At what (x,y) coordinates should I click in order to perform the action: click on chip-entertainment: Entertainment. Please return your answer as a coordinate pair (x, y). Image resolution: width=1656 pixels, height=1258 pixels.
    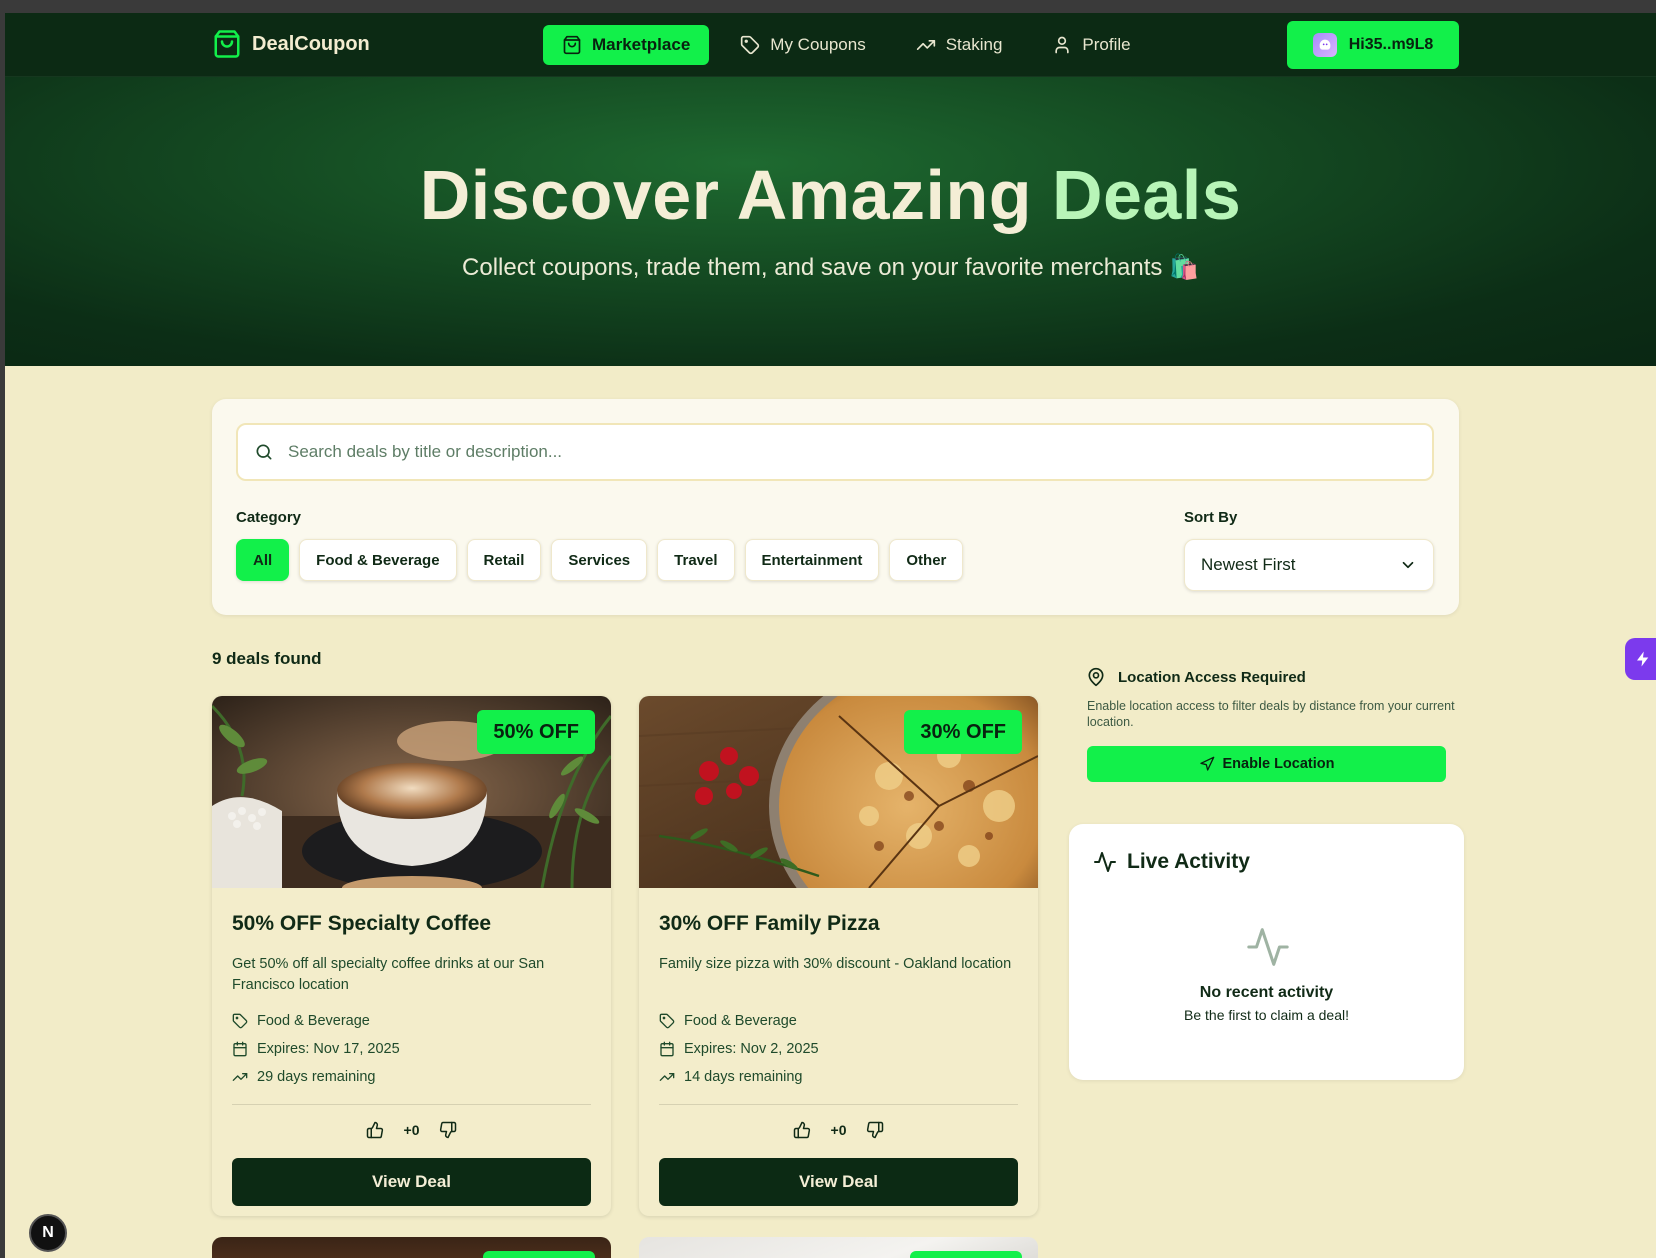
    Looking at the image, I should click on (812, 560).